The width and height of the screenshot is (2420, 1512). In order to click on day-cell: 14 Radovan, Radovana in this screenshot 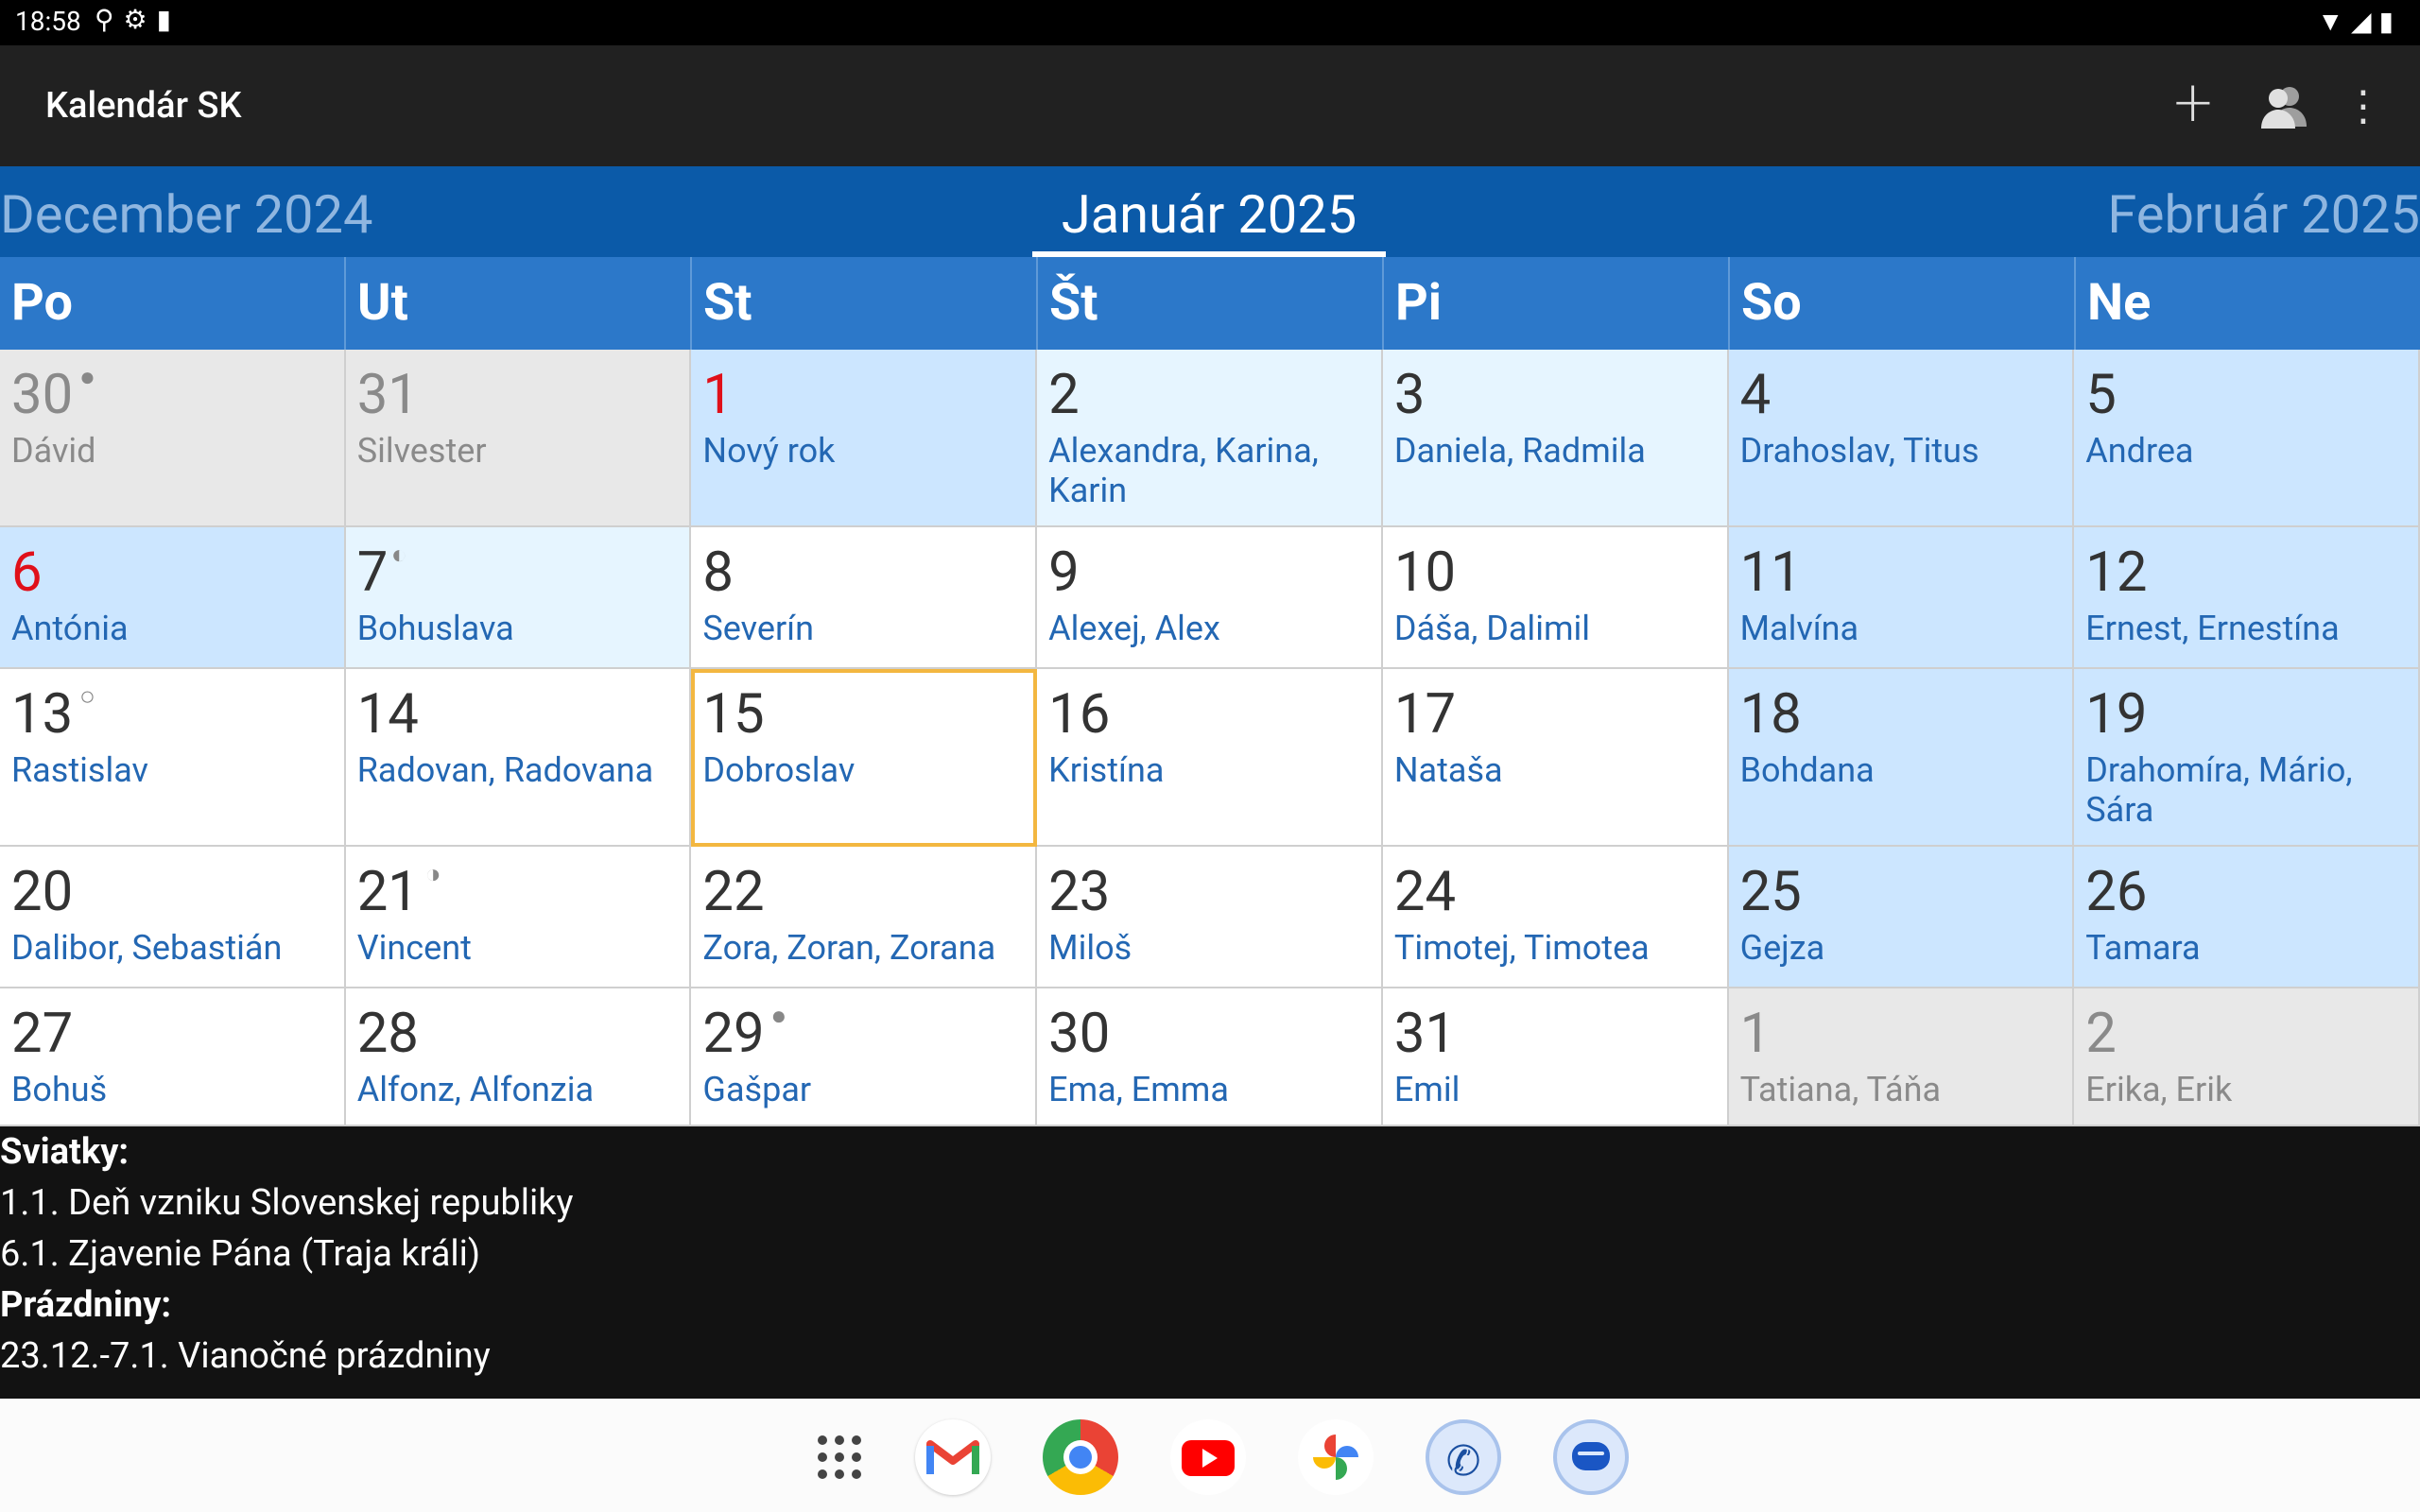, I will do `click(518, 758)`.